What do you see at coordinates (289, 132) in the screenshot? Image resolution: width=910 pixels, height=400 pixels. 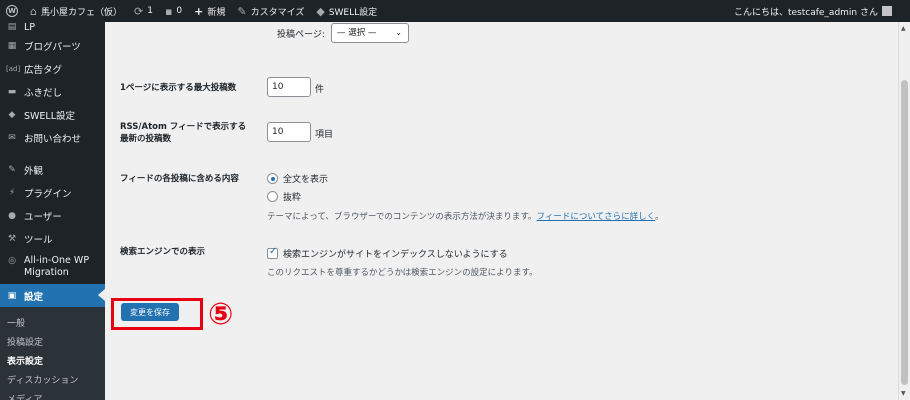 I see `feed-count-input: 10` at bounding box center [289, 132].